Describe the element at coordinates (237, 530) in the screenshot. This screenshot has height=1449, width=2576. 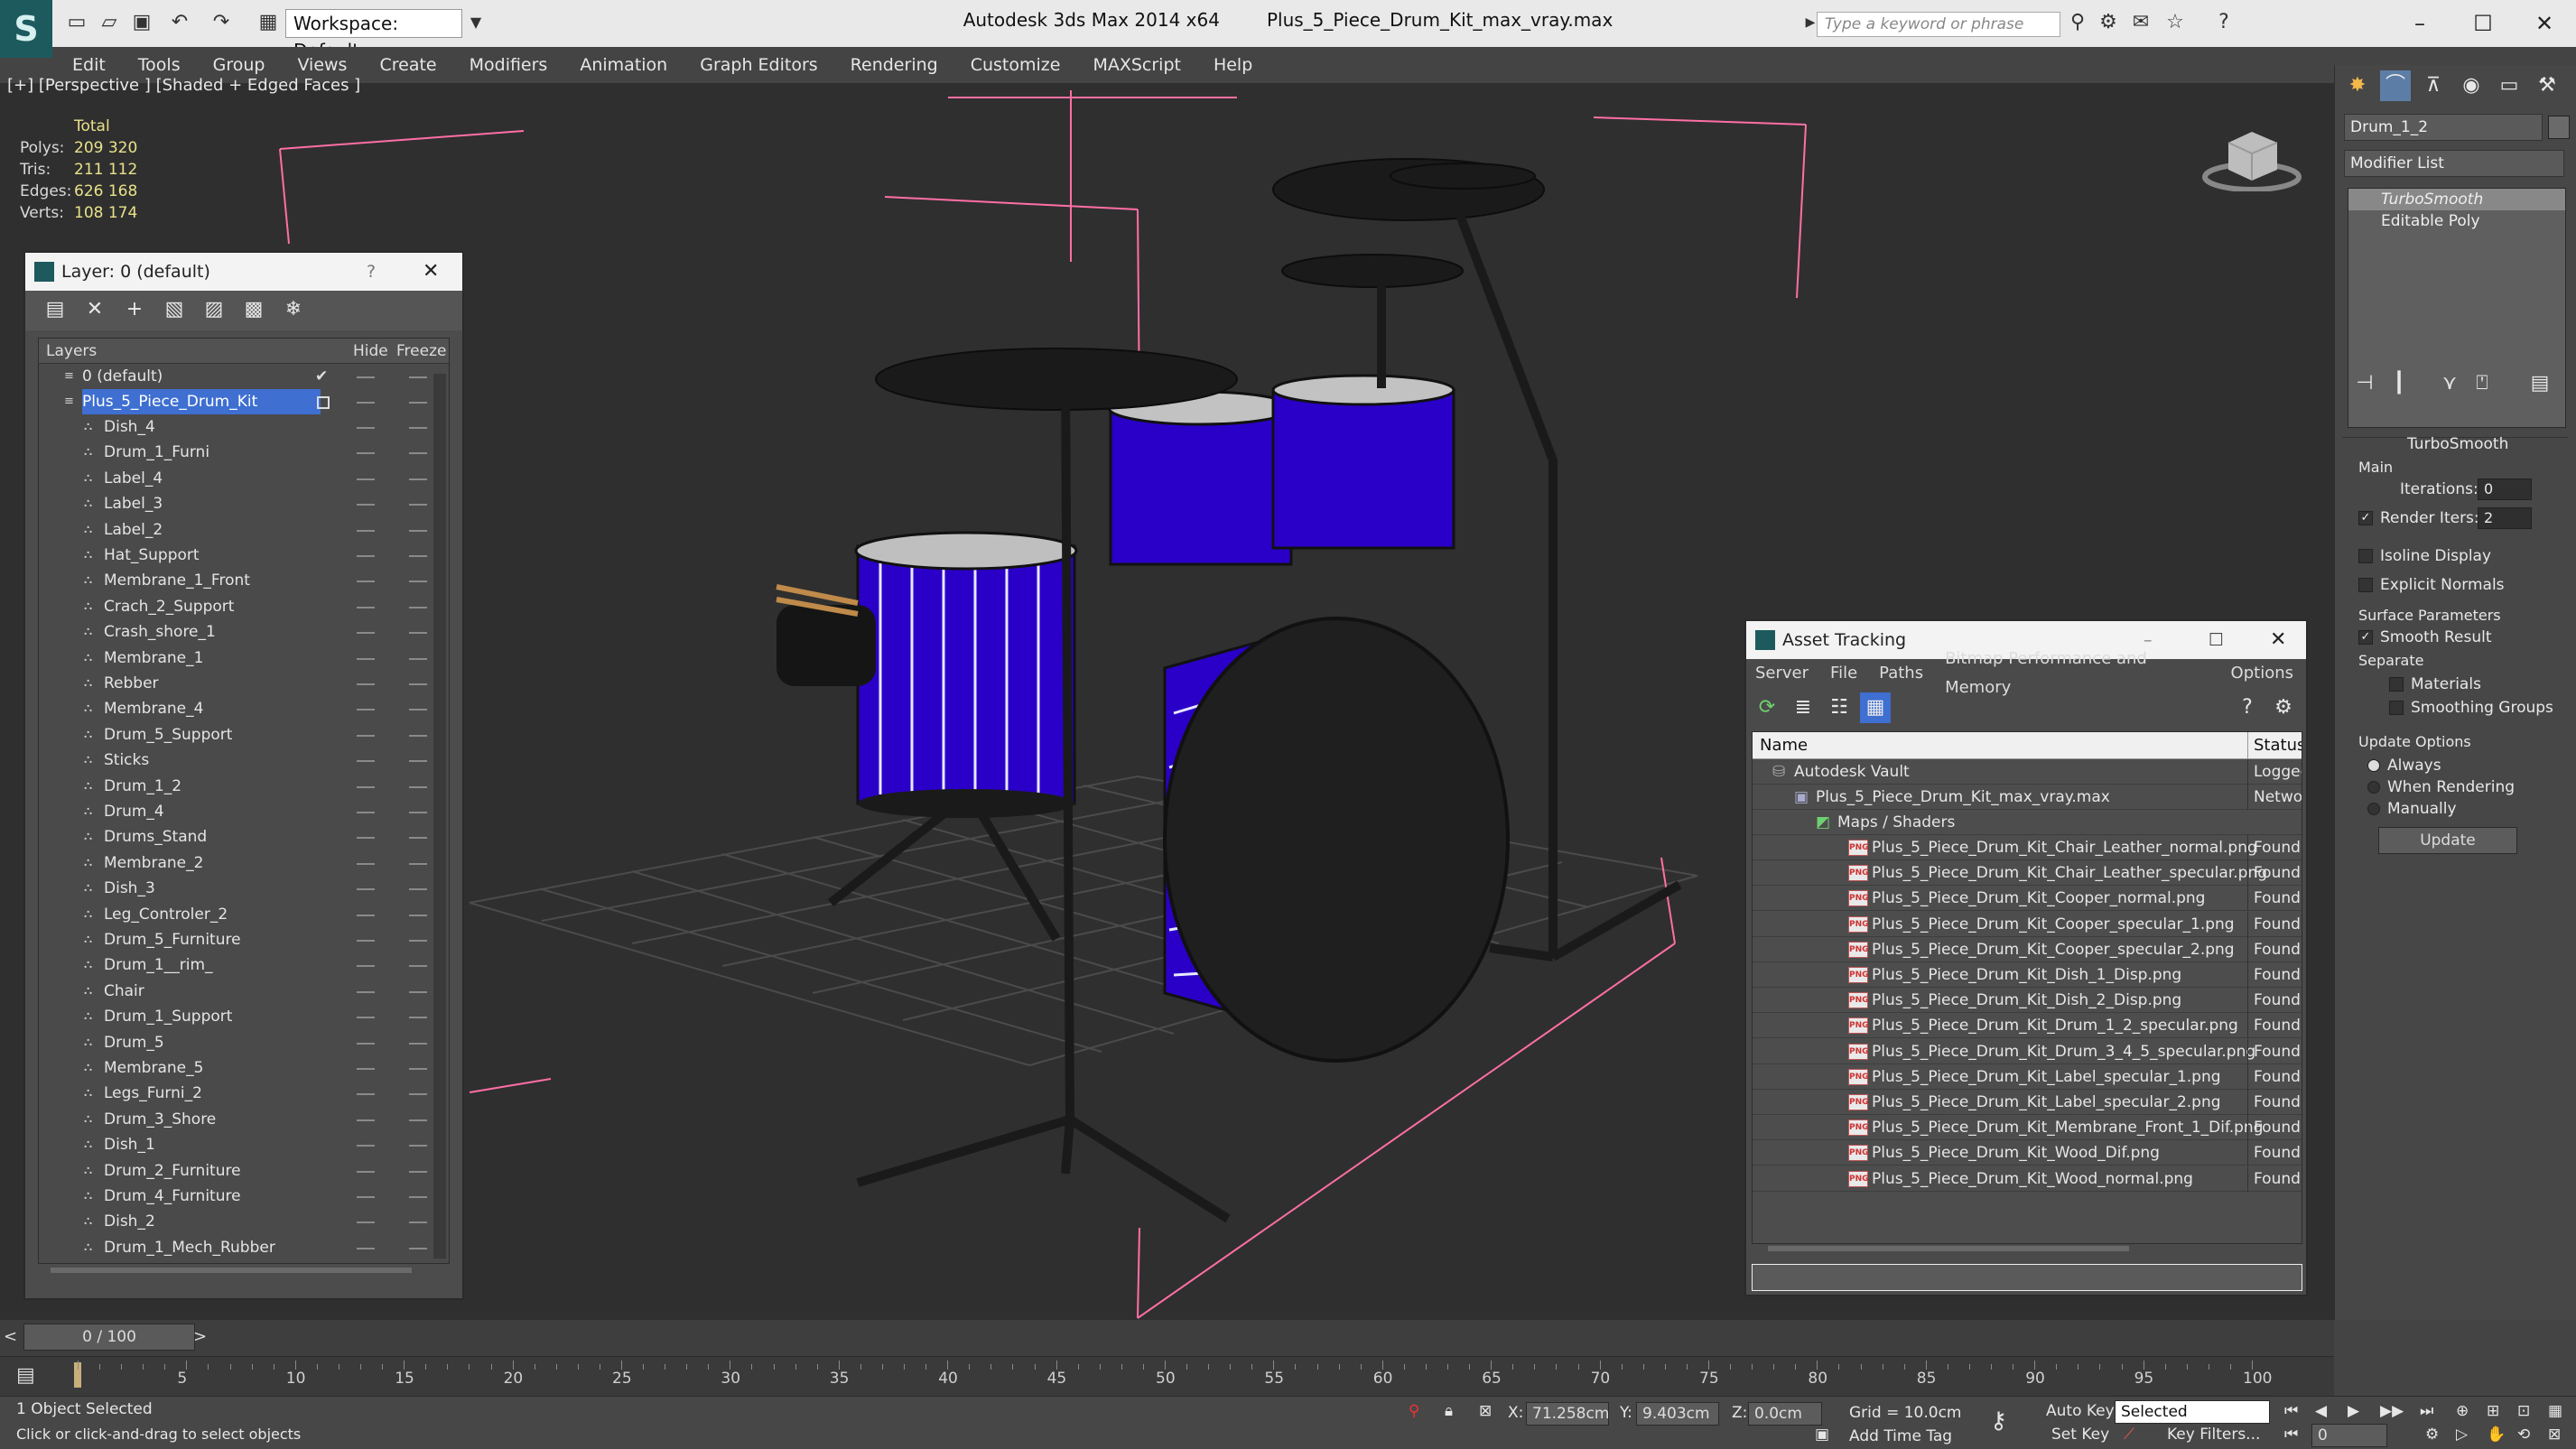
I see `layer-object-row: ⛬ Label_2` at that location.